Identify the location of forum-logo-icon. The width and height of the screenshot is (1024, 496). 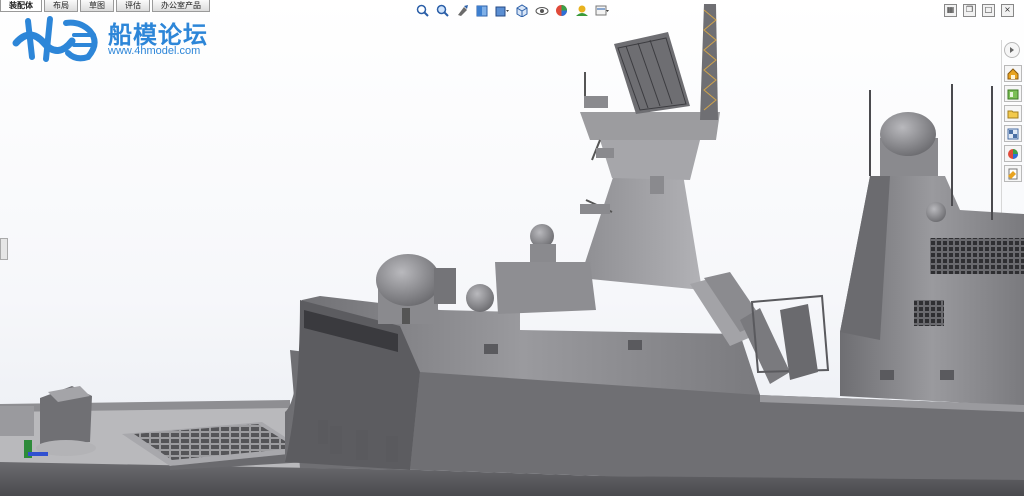
(55, 39).